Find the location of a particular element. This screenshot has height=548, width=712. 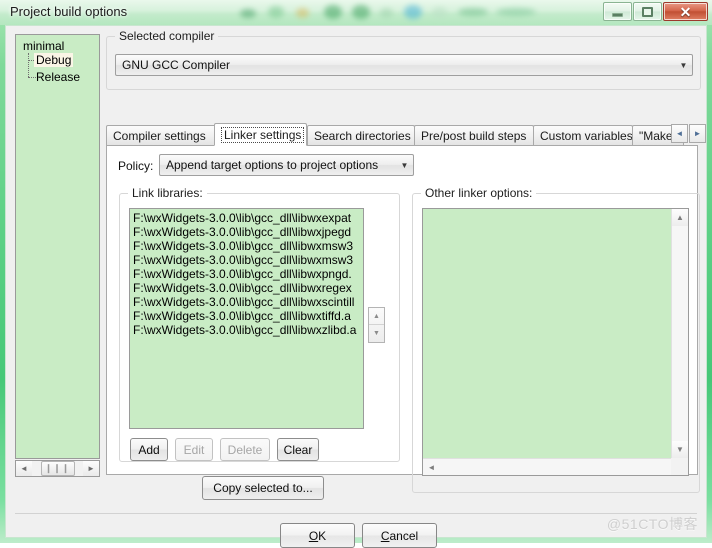

ok-button-label: OK is located at coordinates (317, 536).